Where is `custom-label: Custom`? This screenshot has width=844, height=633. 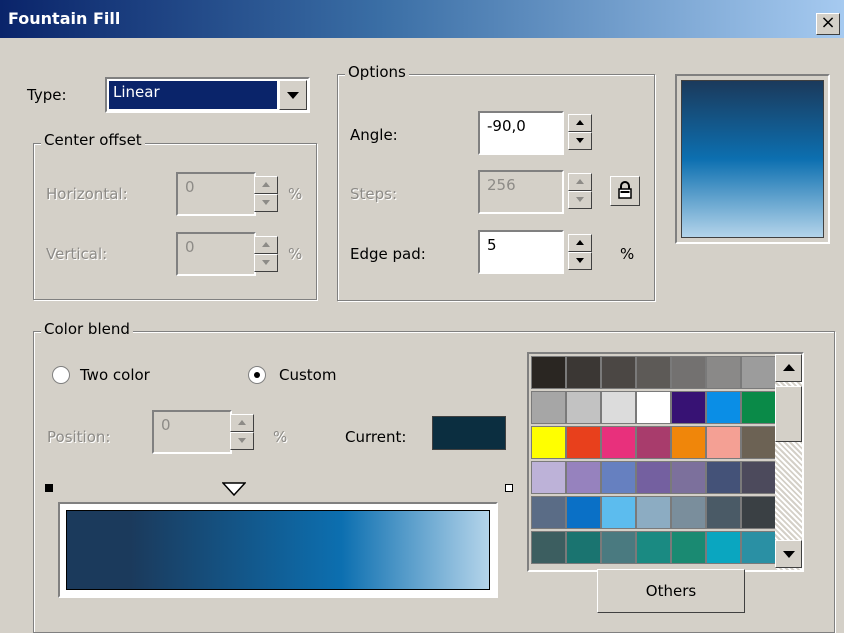 custom-label: Custom is located at coordinates (307, 375).